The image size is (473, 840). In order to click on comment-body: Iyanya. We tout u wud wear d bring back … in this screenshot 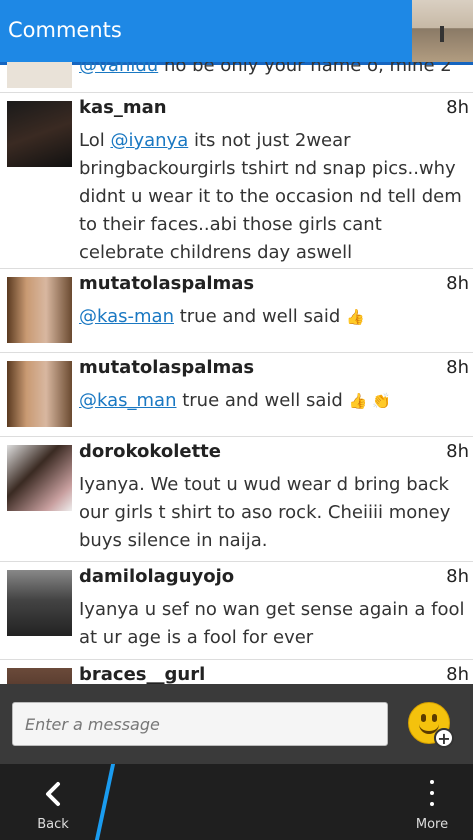, I will do `click(273, 513)`.